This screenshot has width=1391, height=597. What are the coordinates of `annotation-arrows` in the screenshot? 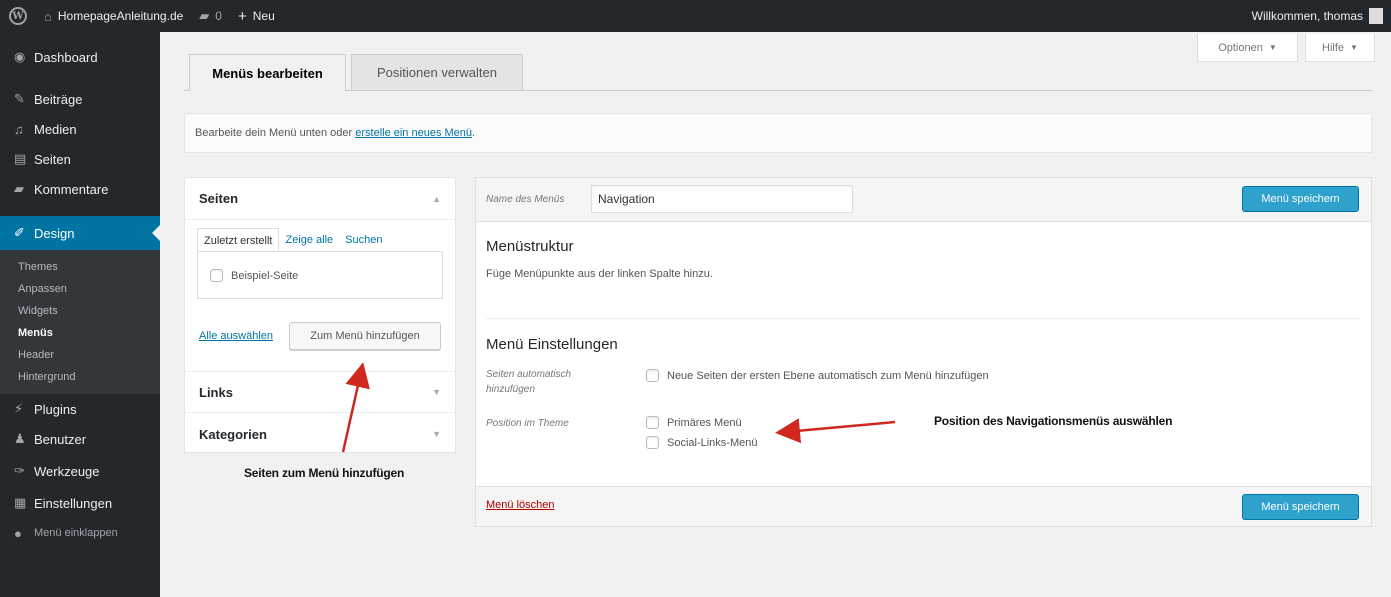 It's located at (618, 407).